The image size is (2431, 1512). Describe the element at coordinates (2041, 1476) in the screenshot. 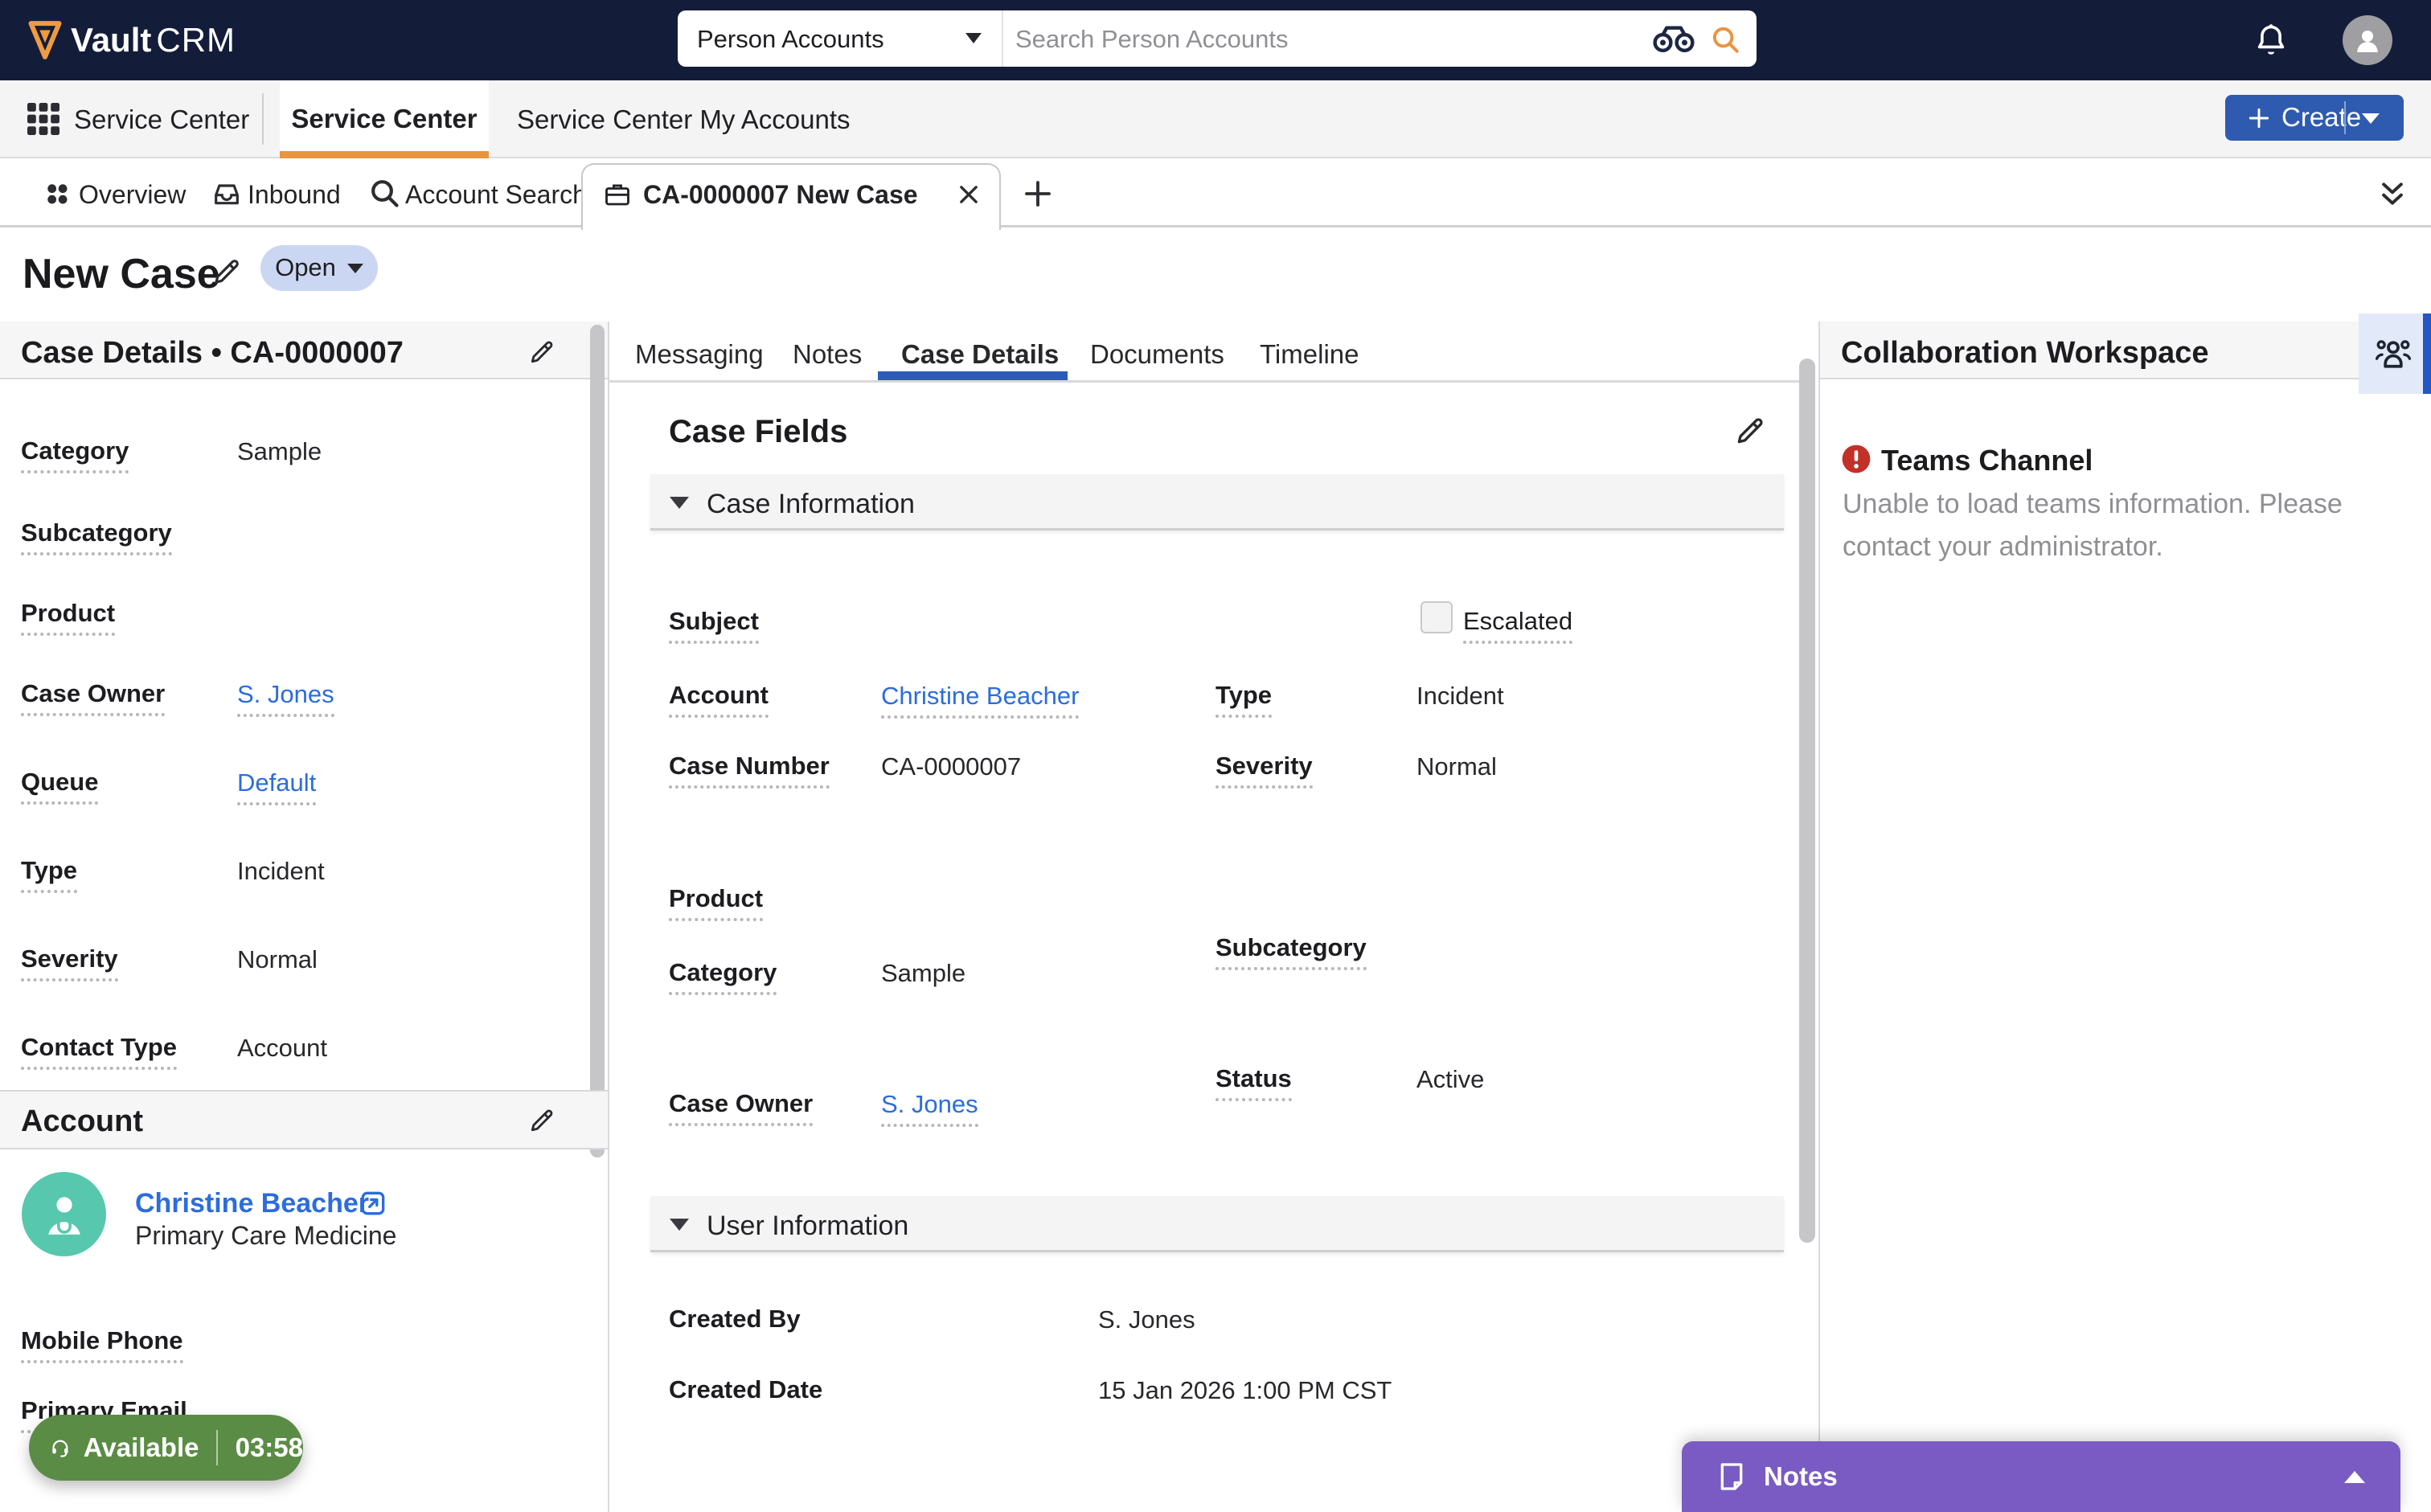

I see `notes-collapsed-bar: Notes` at that location.